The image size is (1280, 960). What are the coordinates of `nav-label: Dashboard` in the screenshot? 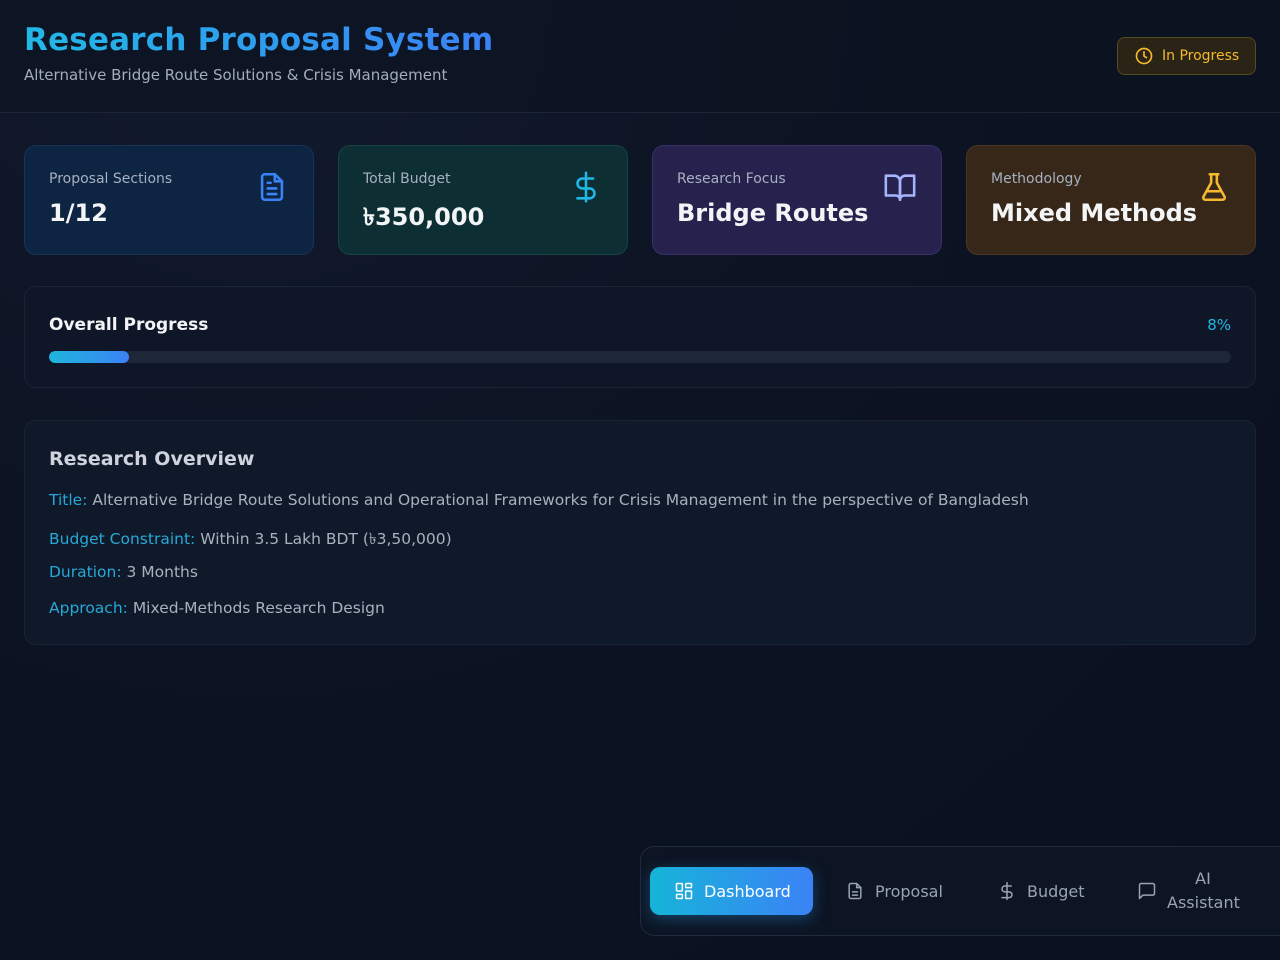 It's located at (747, 891).